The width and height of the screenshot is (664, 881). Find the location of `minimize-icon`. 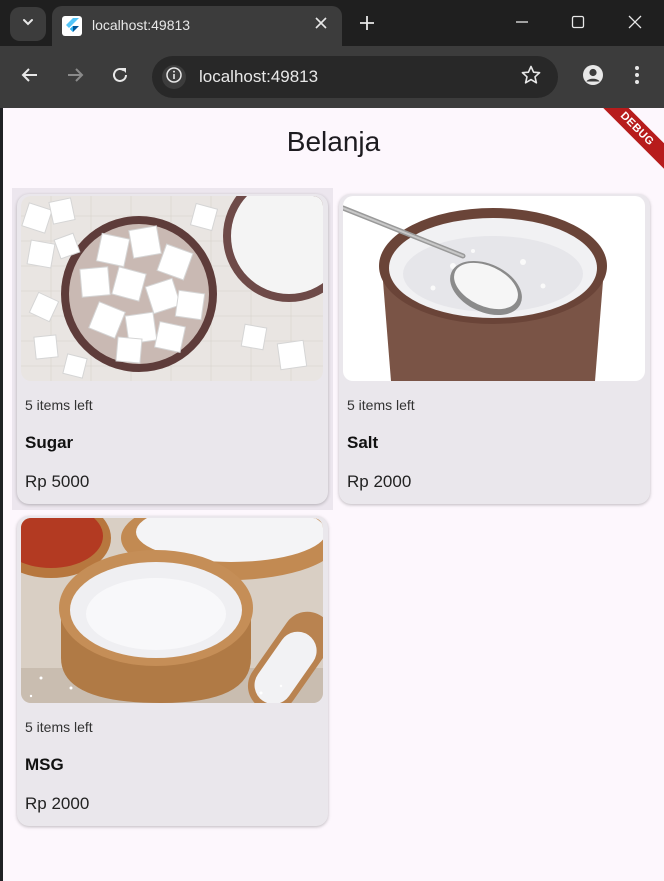

minimize-icon is located at coordinates (522, 24).